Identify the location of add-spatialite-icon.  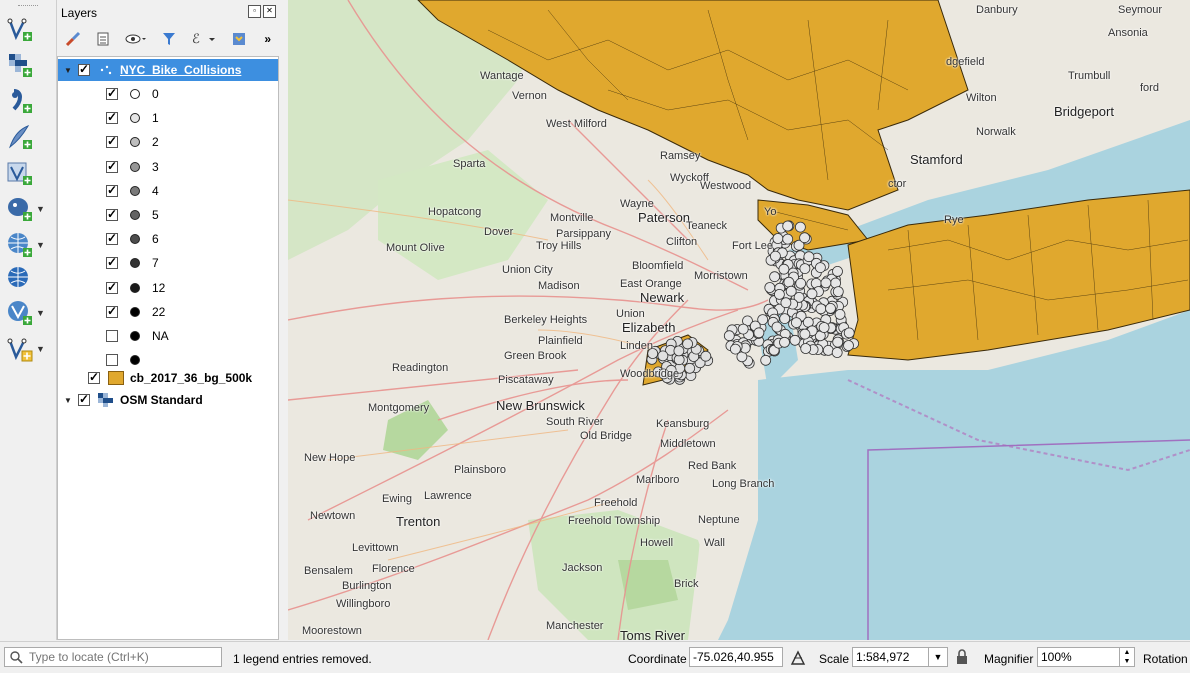
(28, 137).